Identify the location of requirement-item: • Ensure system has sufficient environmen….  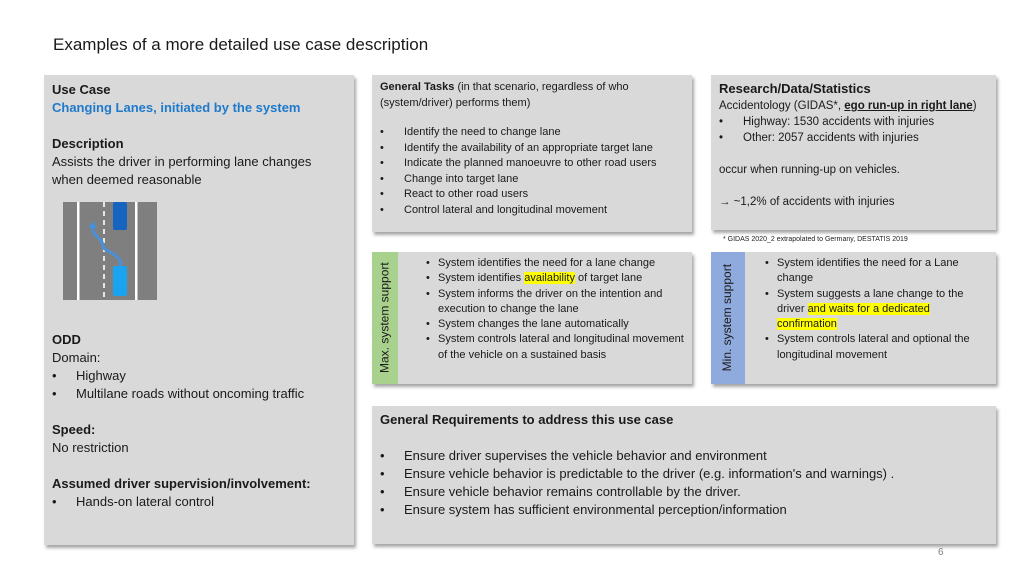
(583, 509).